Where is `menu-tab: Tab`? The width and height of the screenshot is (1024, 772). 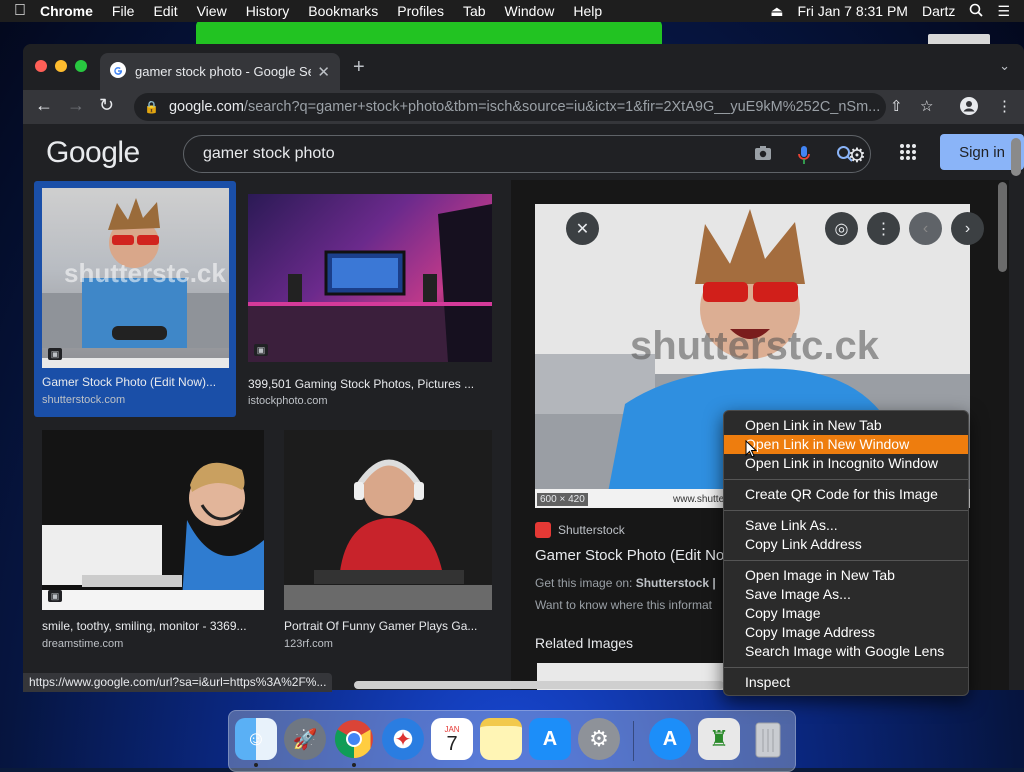
menu-tab: Tab is located at coordinates (474, 11).